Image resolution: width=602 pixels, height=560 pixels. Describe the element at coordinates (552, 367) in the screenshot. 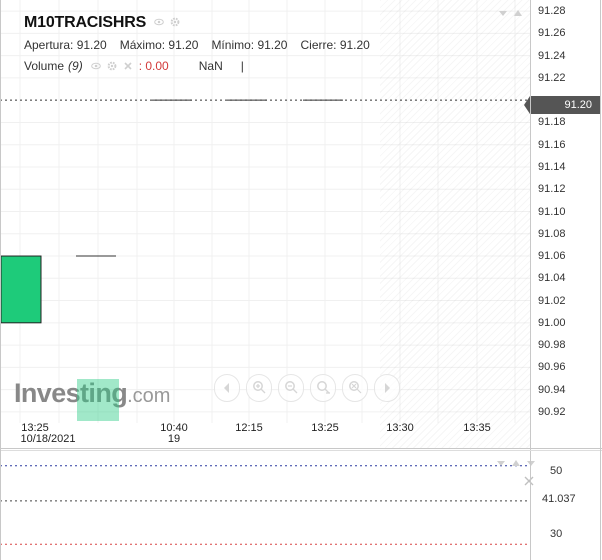

I see `price-tick: 90.96` at that location.